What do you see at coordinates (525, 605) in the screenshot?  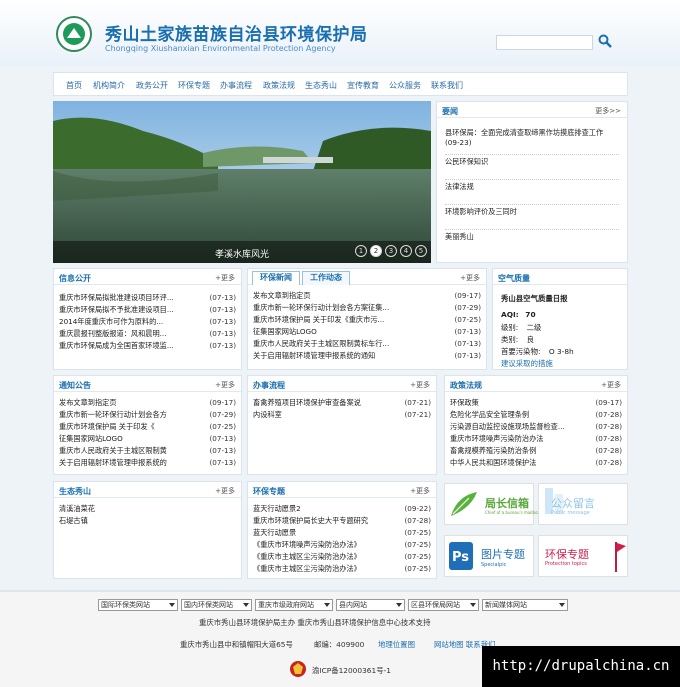 I see `select-media-sites: 新闻媒体网站` at bounding box center [525, 605].